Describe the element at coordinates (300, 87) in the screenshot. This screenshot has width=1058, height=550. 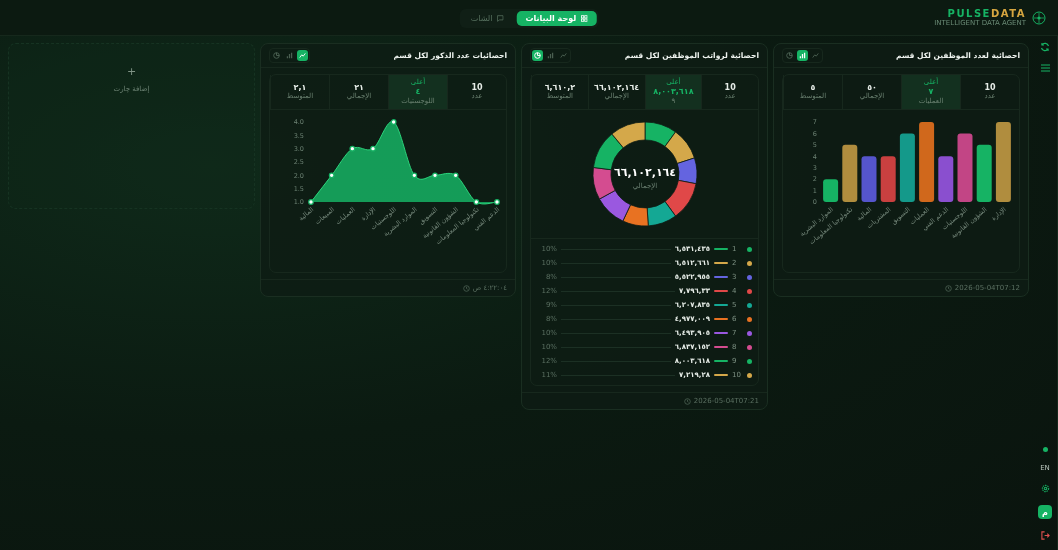
I see `stat-value: ٢,١` at that location.